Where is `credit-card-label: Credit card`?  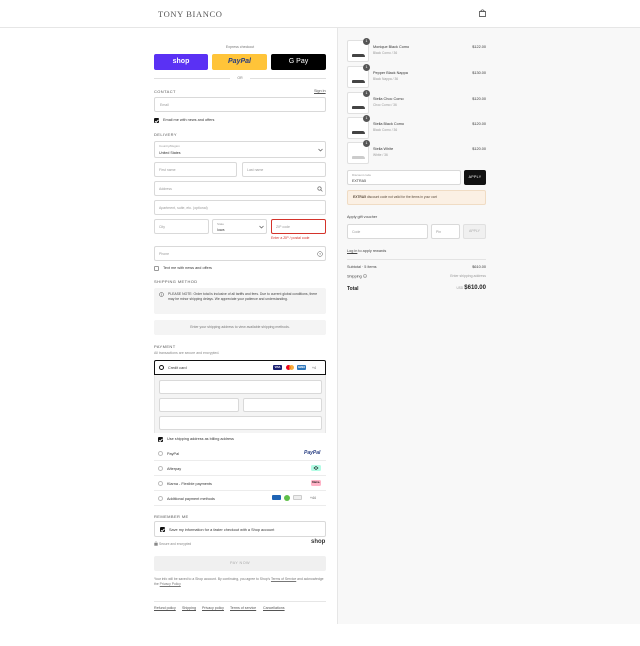
credit-card-label: Credit card is located at coordinates (177, 368).